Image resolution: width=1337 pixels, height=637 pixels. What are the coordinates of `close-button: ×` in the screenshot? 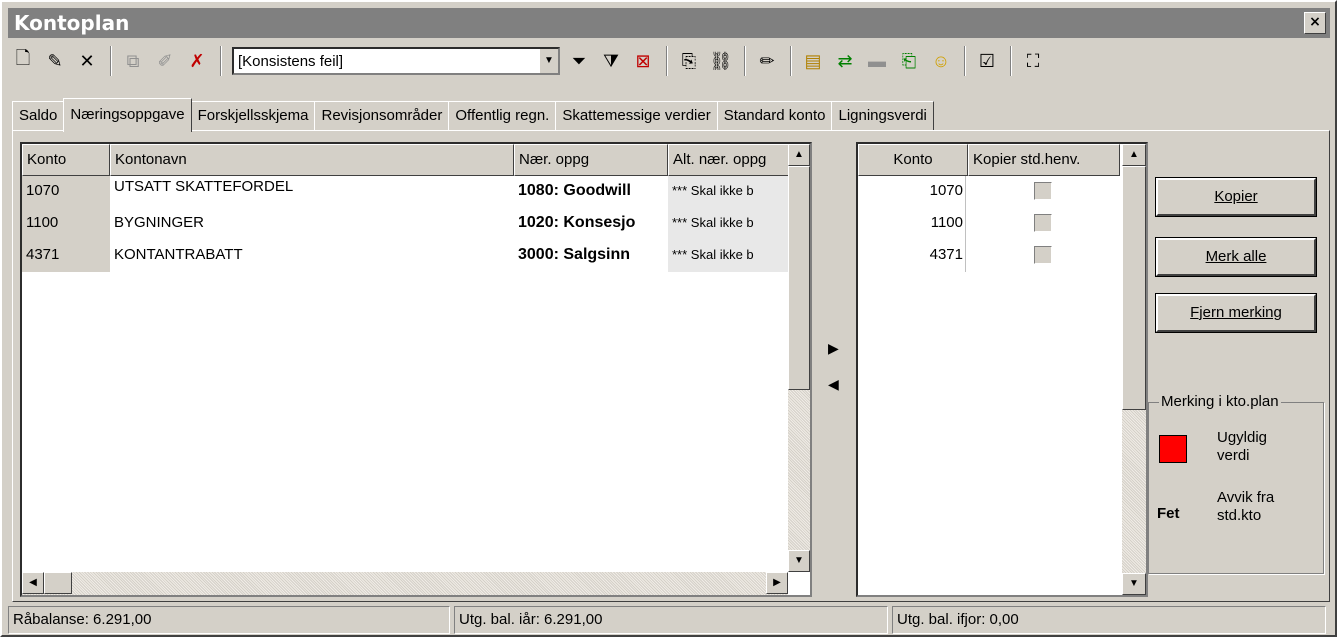 It's located at (1315, 23).